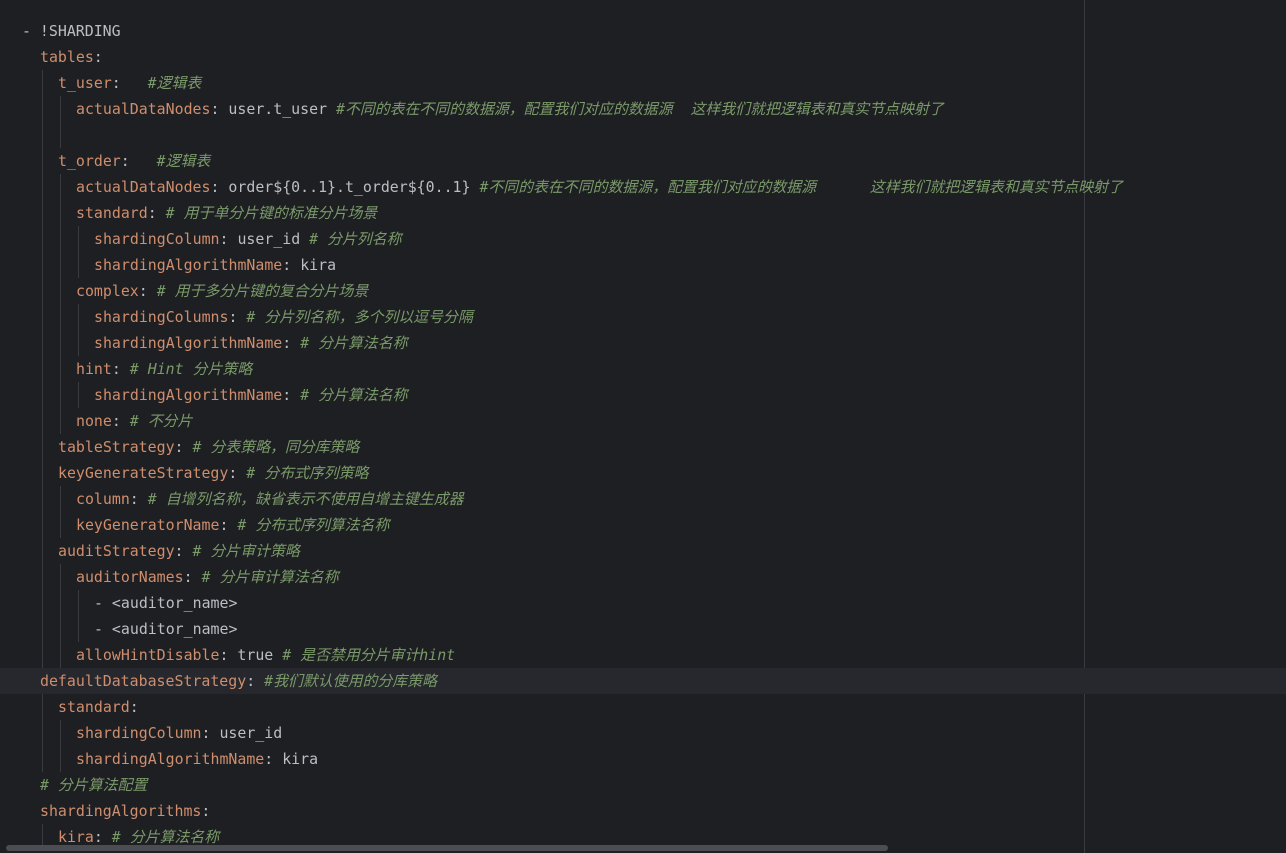 This screenshot has width=1286, height=853. I want to click on code-line-text: - <auditor_name>, so click(165, 603).